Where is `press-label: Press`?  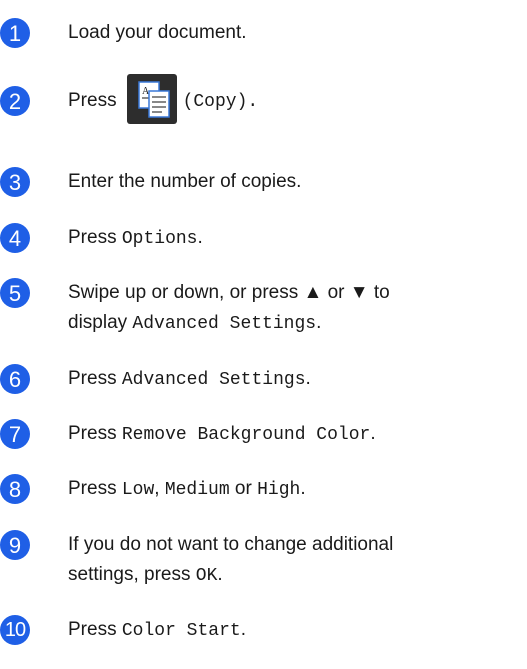 press-label: Press is located at coordinates (92, 100).